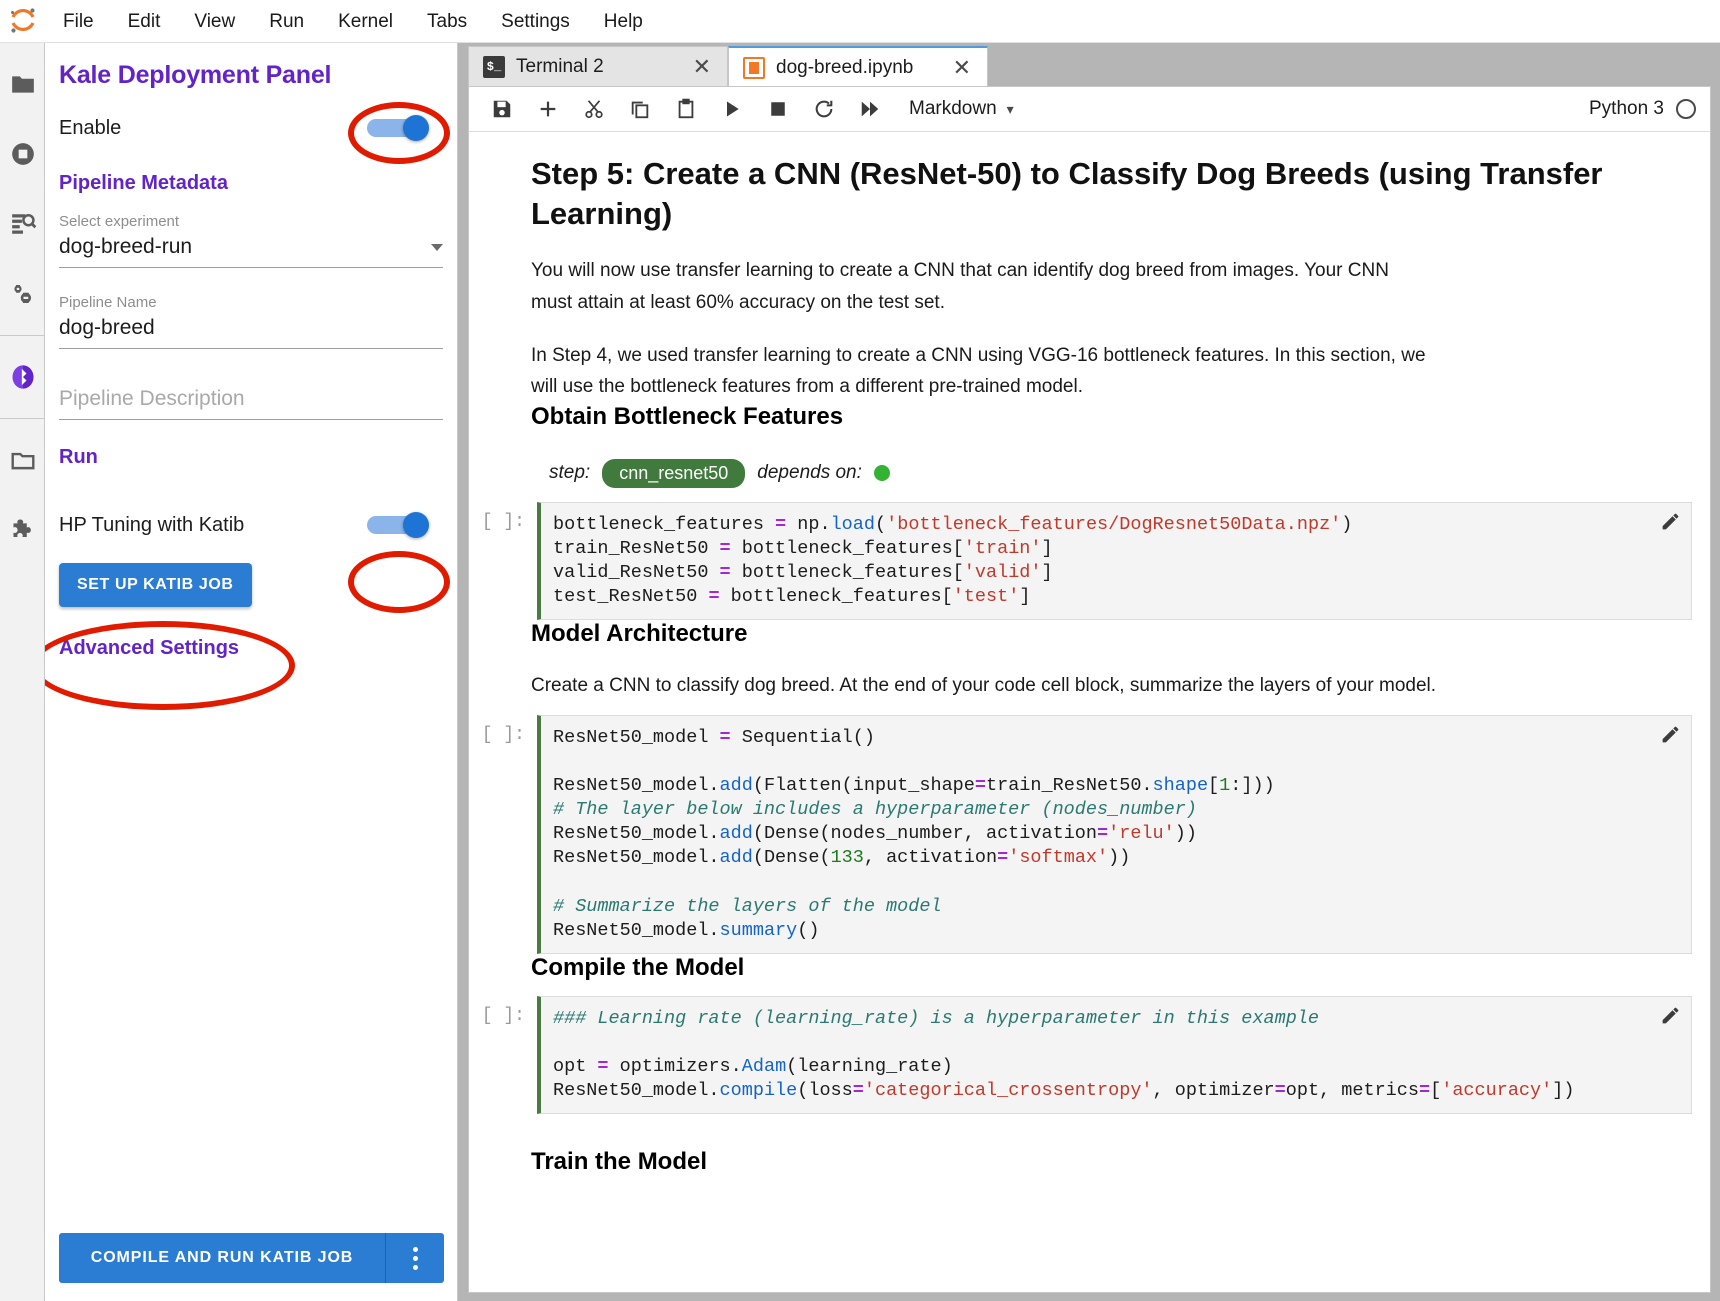 Image resolution: width=1720 pixels, height=1301 pixels. What do you see at coordinates (78, 21) in the screenshot?
I see `menu-file: File` at bounding box center [78, 21].